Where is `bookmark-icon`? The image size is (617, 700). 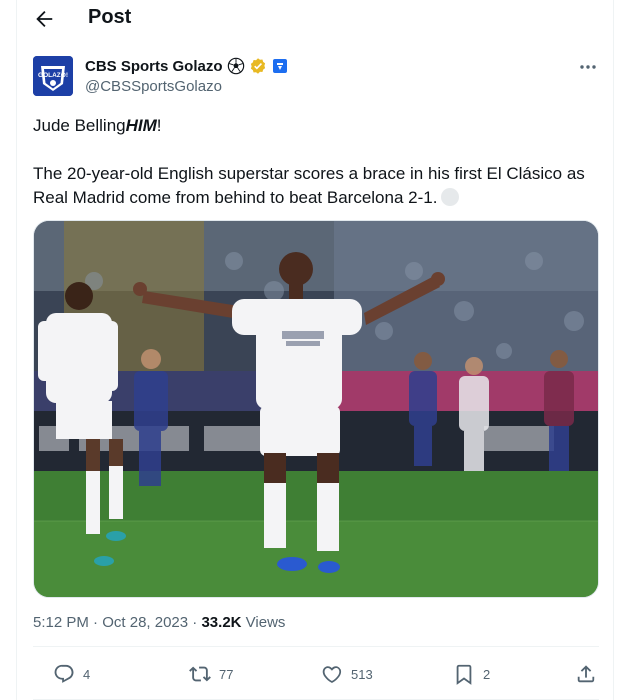
bookmark-icon is located at coordinates (464, 674).